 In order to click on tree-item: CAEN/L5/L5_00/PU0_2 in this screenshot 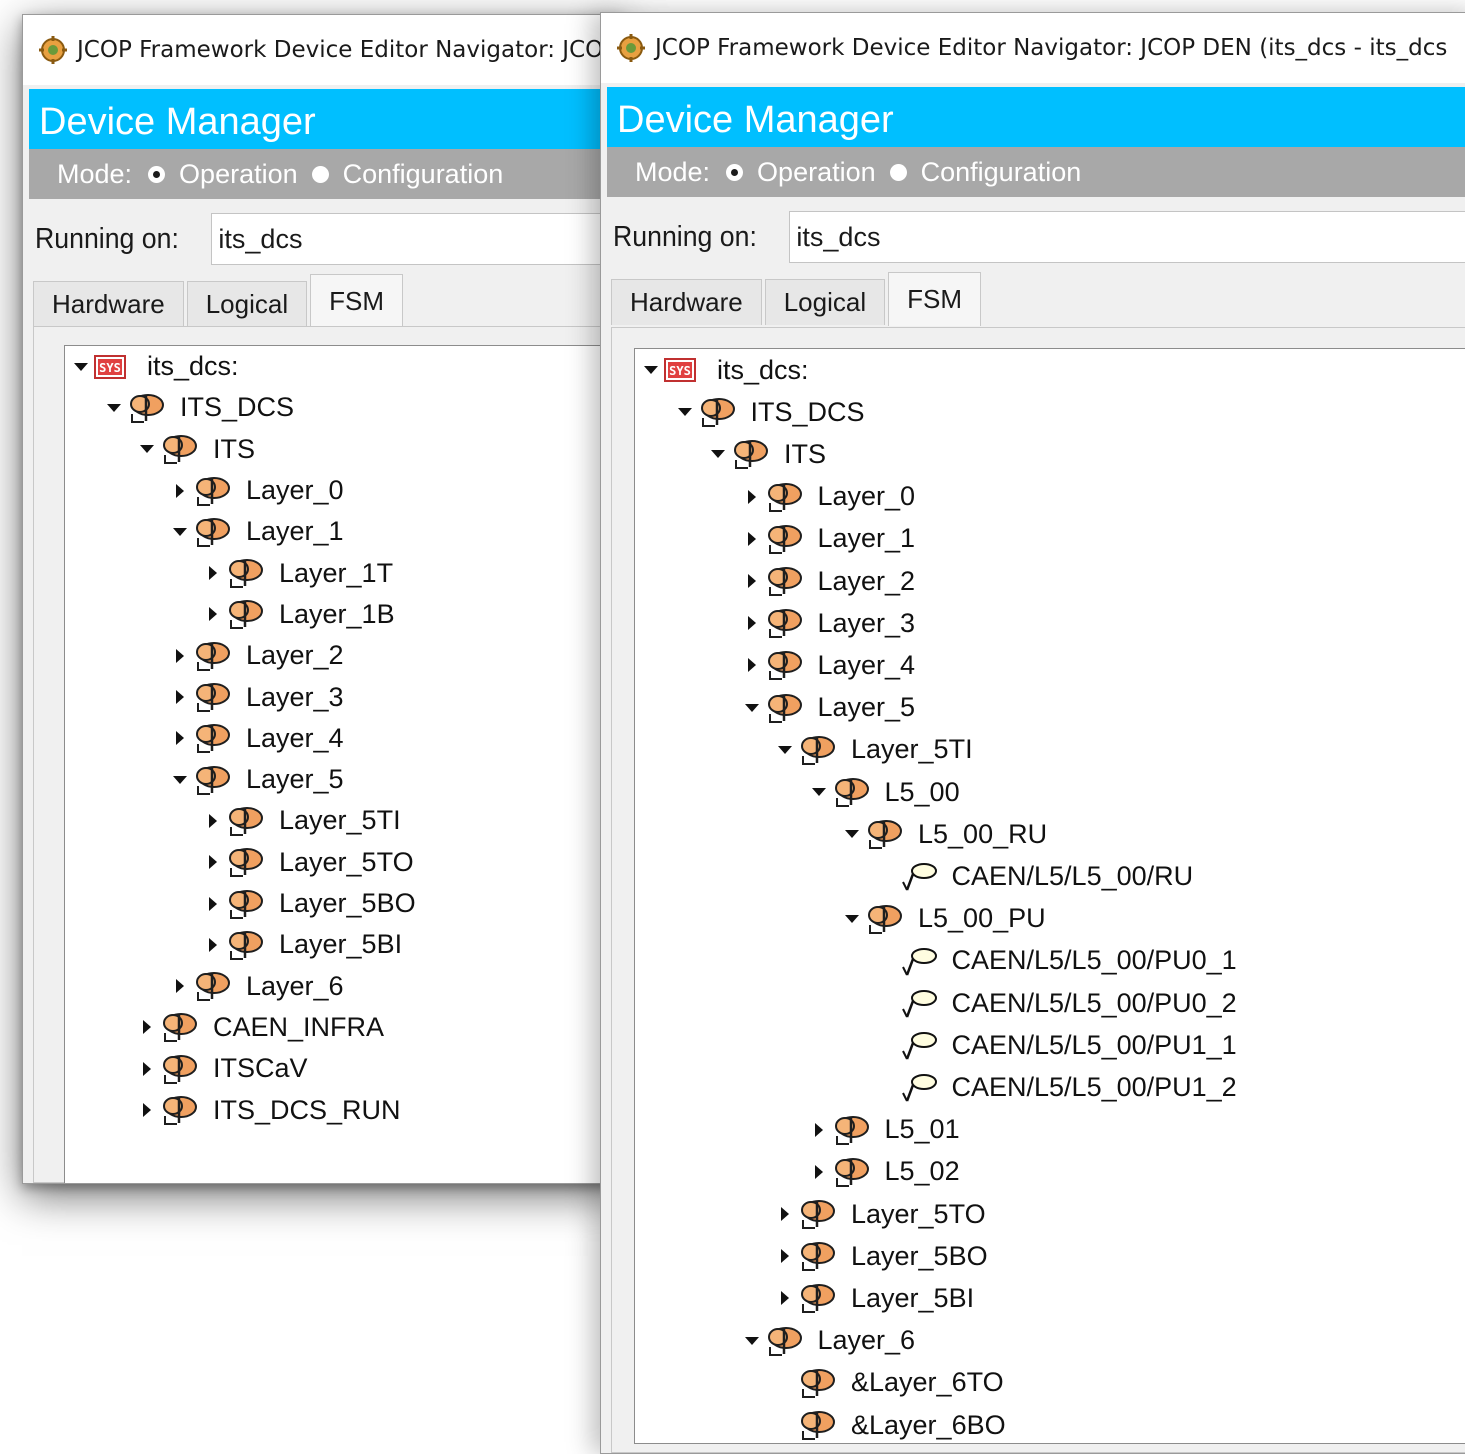, I will do `click(1057, 1003)`.